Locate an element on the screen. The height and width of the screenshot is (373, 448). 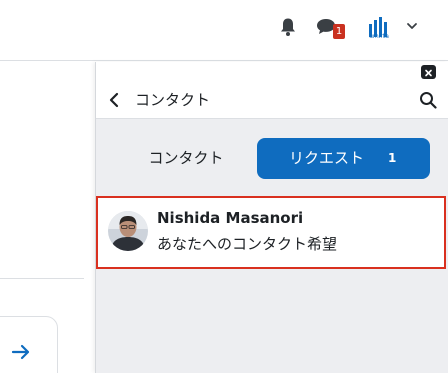
avatar is located at coordinates (128, 231).